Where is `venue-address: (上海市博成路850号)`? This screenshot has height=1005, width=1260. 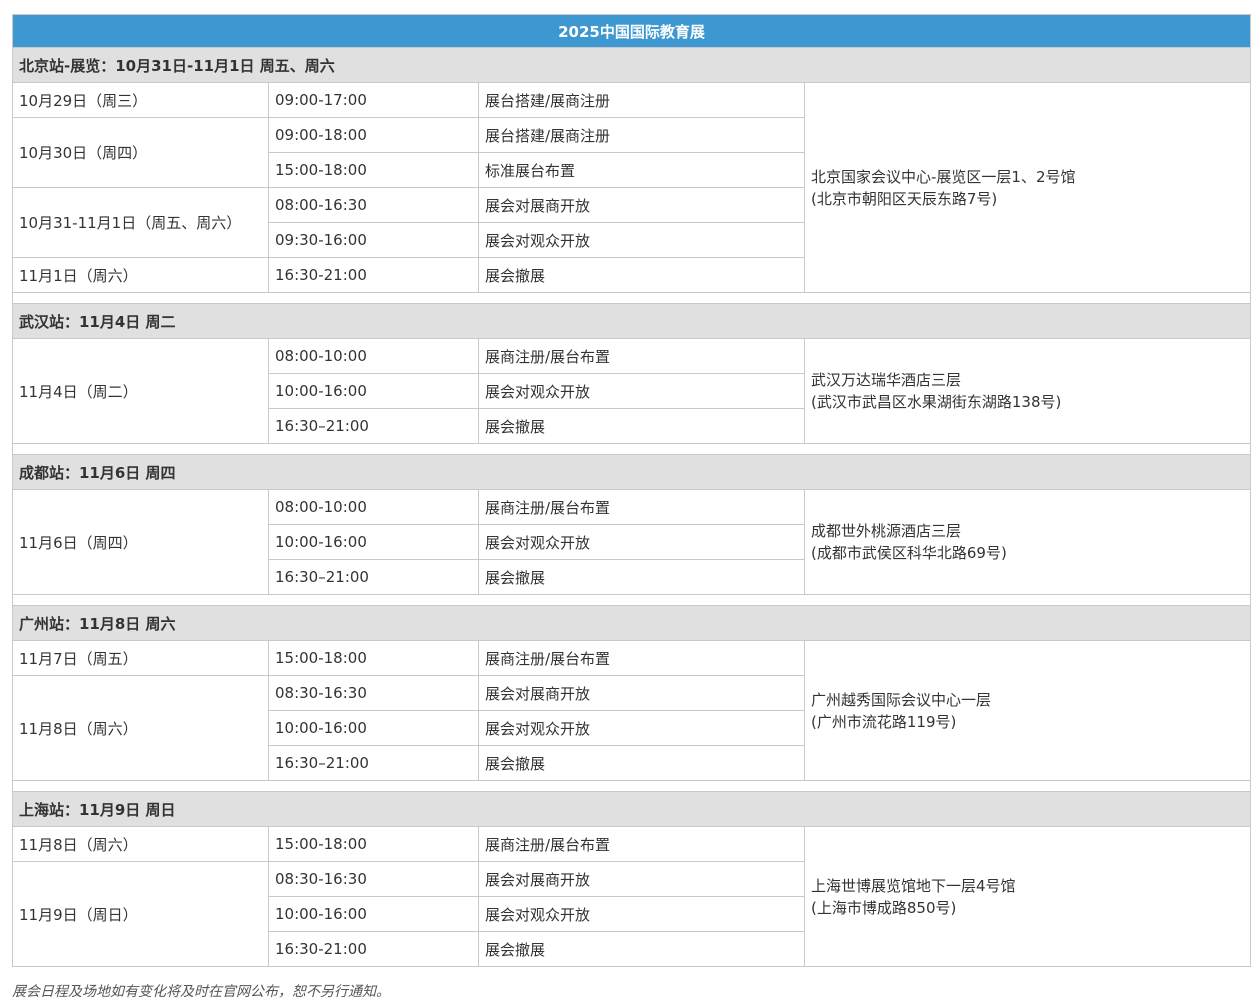
venue-address: (上海市博成路850号) is located at coordinates (884, 907).